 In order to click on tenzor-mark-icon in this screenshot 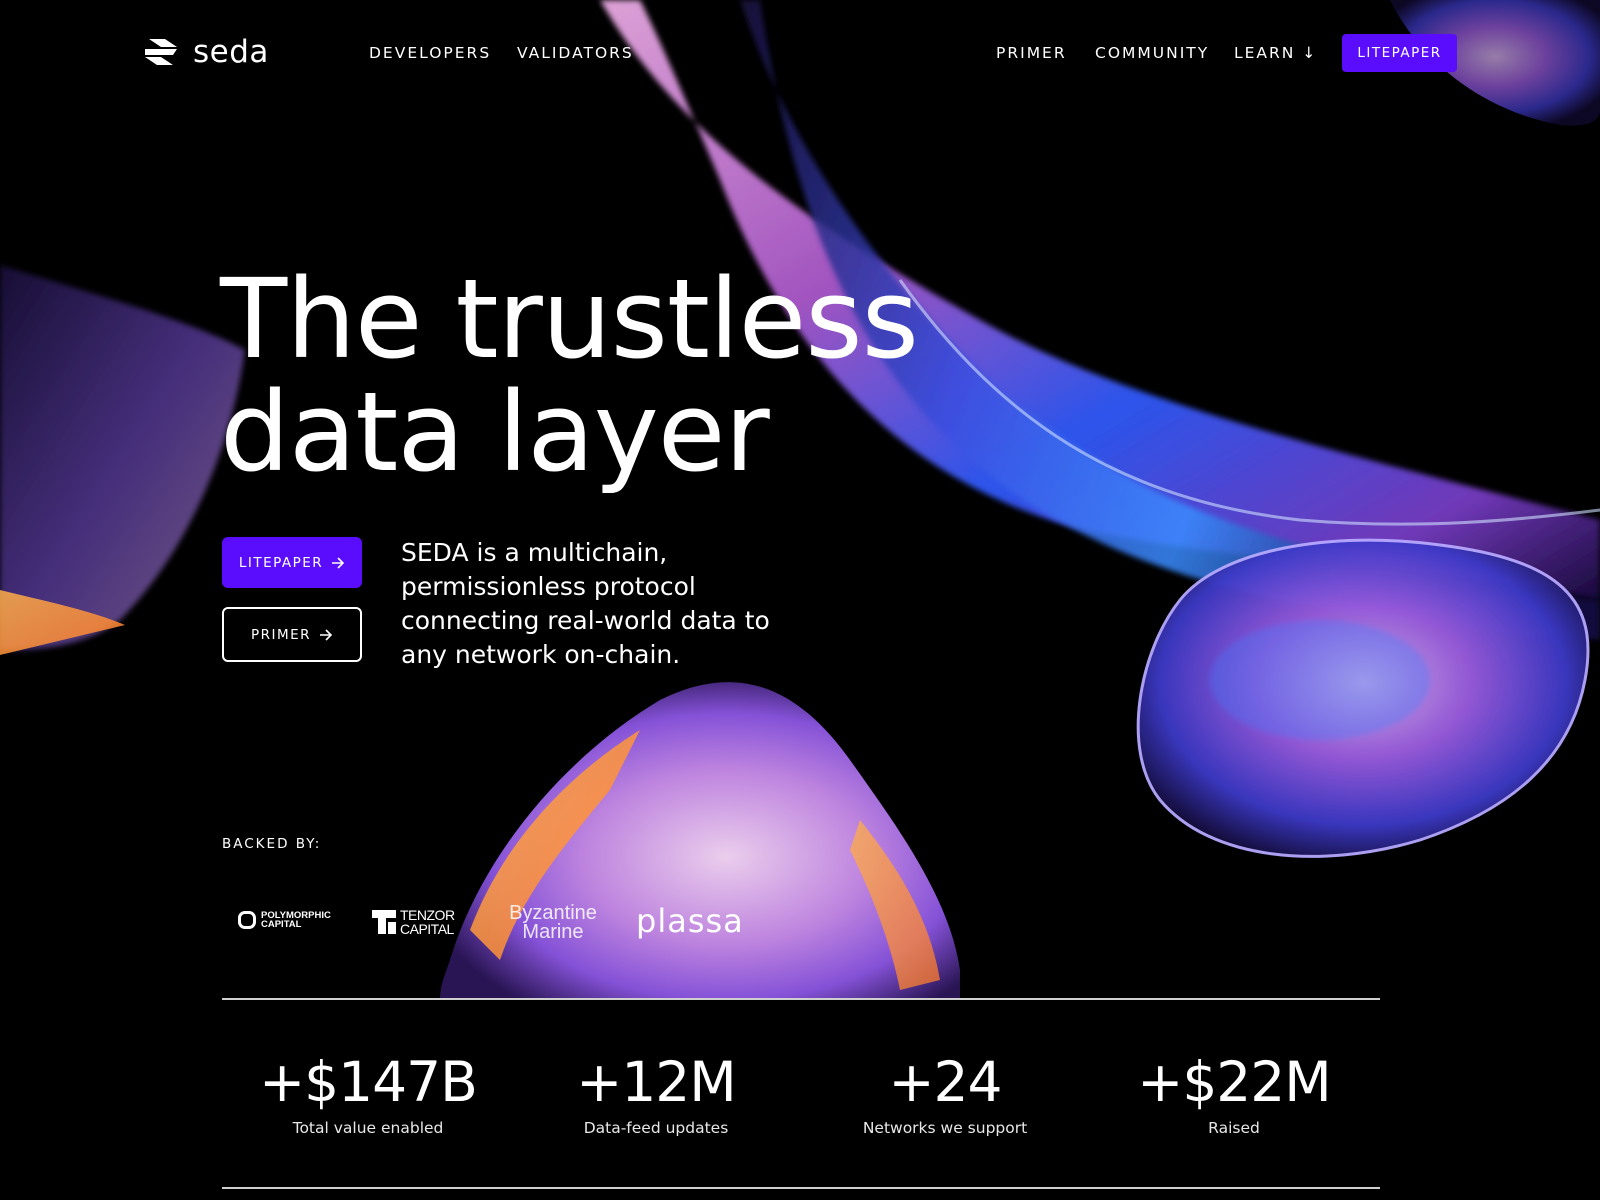, I will do `click(384, 922)`.